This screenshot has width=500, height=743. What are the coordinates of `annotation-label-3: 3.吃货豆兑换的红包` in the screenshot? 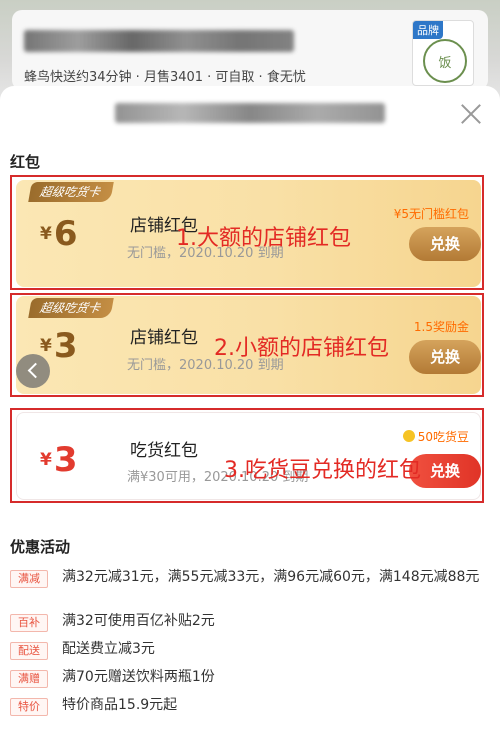 It's located at (322, 470).